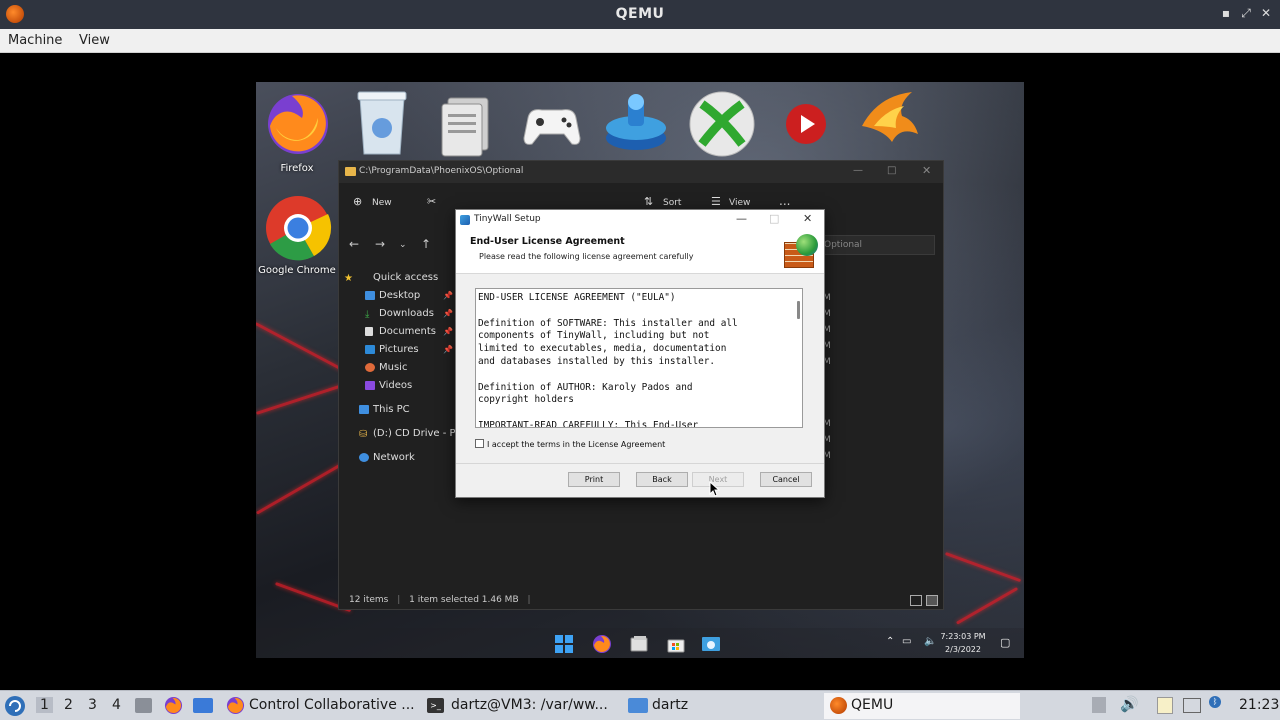 The image size is (1280, 720). Describe the element at coordinates (858, 170) in the screenshot. I see `explorer-minimize-button: —` at that location.